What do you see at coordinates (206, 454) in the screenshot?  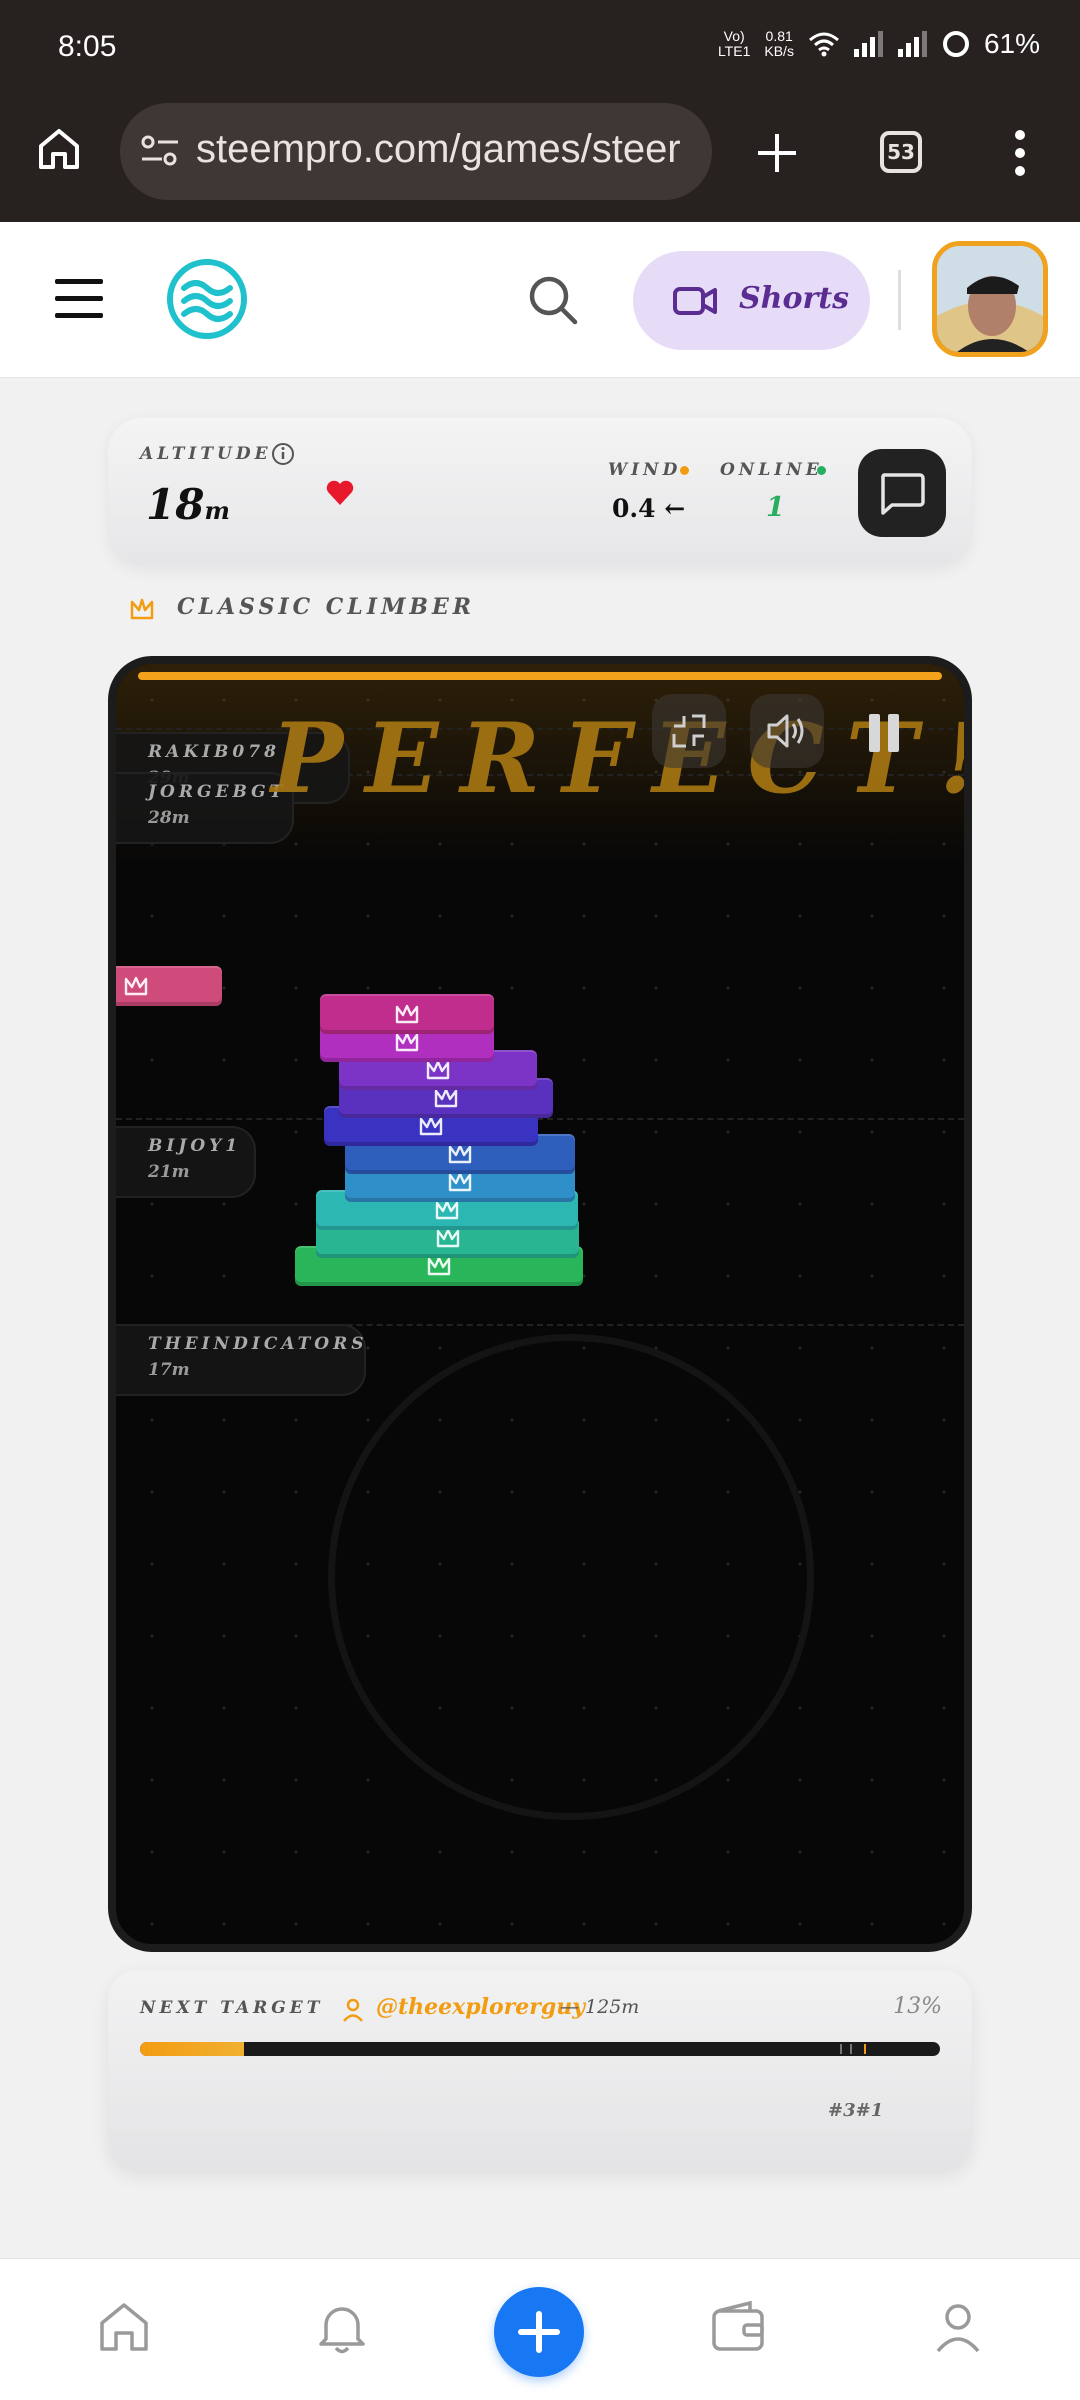 I see `altitude-label: ALTITUDE` at bounding box center [206, 454].